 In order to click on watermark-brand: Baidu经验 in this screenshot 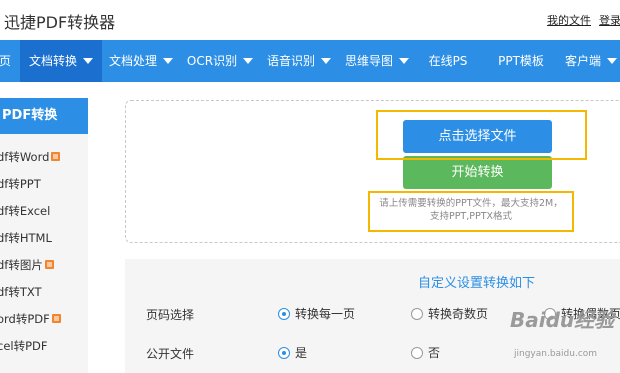, I will do `click(562, 320)`.